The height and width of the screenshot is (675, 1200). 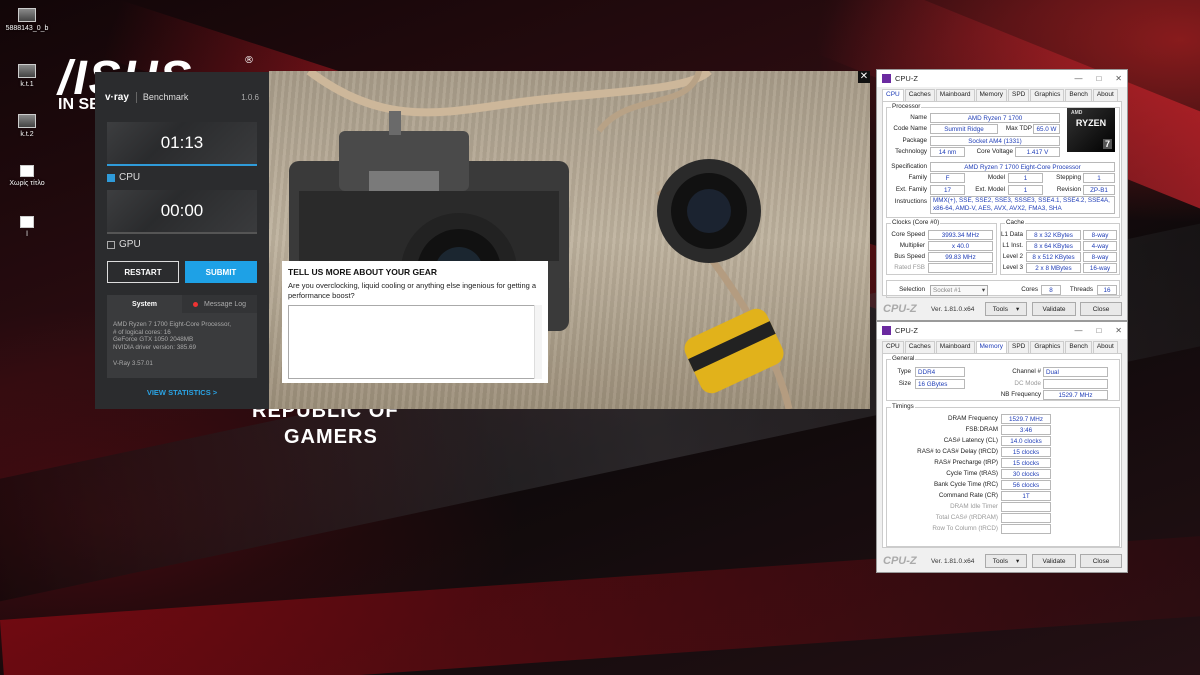 I want to click on label: Cores, so click(x=1029, y=289).